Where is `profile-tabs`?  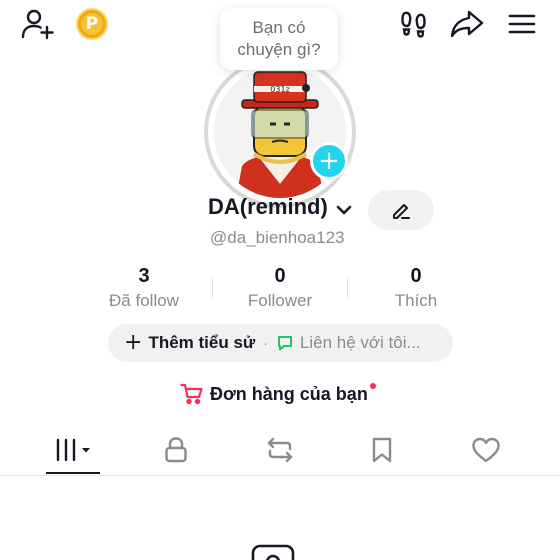
profile-tabs is located at coordinates (280, 450).